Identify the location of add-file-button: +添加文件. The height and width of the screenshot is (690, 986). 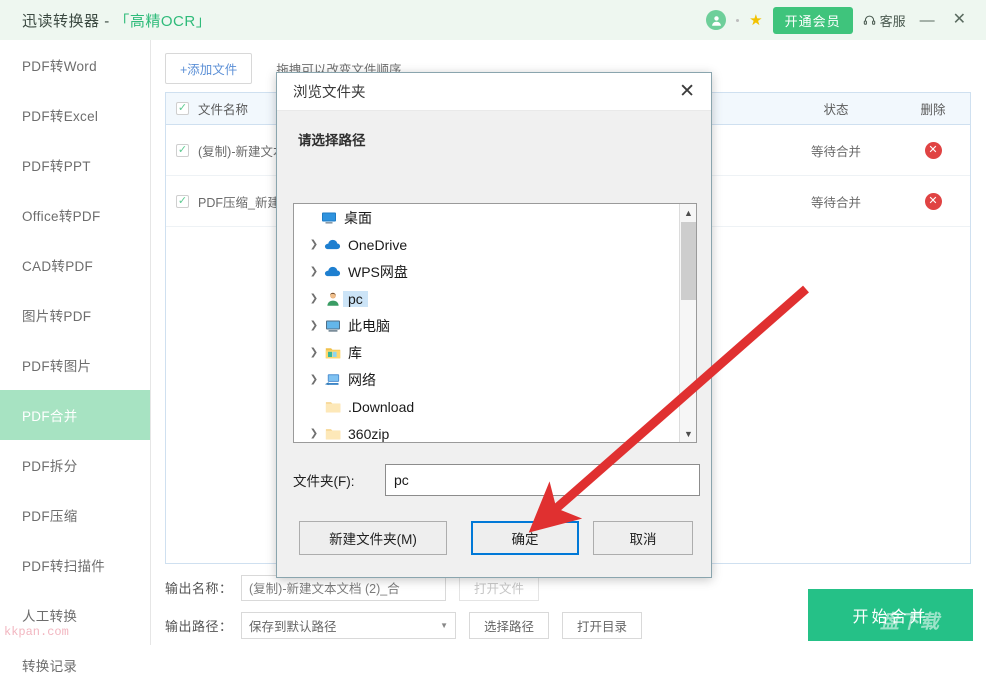
(209, 68).